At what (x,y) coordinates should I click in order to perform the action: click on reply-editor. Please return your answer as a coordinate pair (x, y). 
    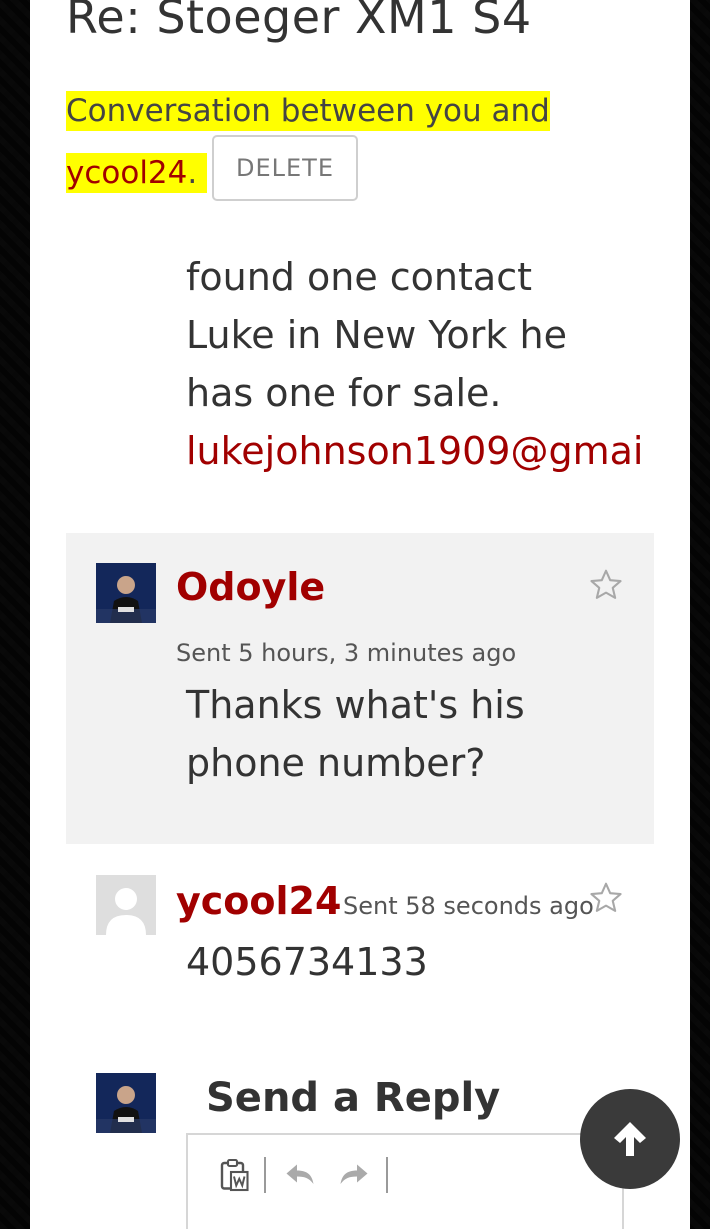
    Looking at the image, I should click on (405, 1181).